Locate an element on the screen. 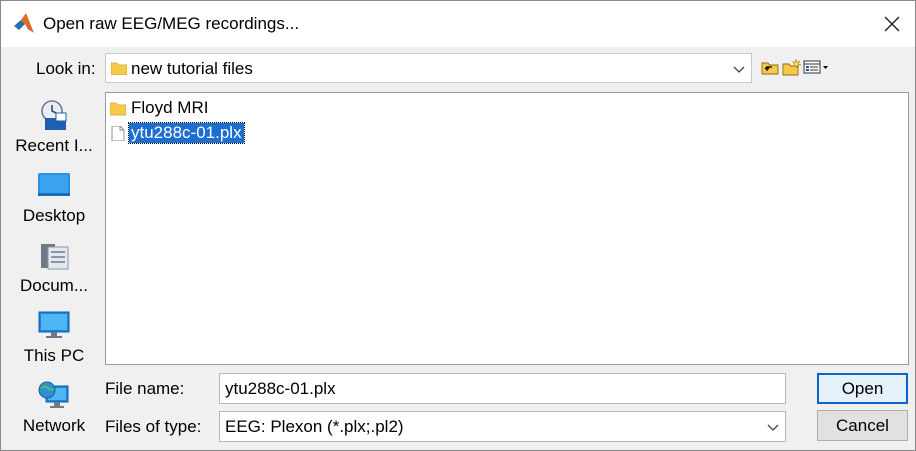 The height and width of the screenshot is (451, 916). look-in-value: new tutorial files is located at coordinates (192, 68).